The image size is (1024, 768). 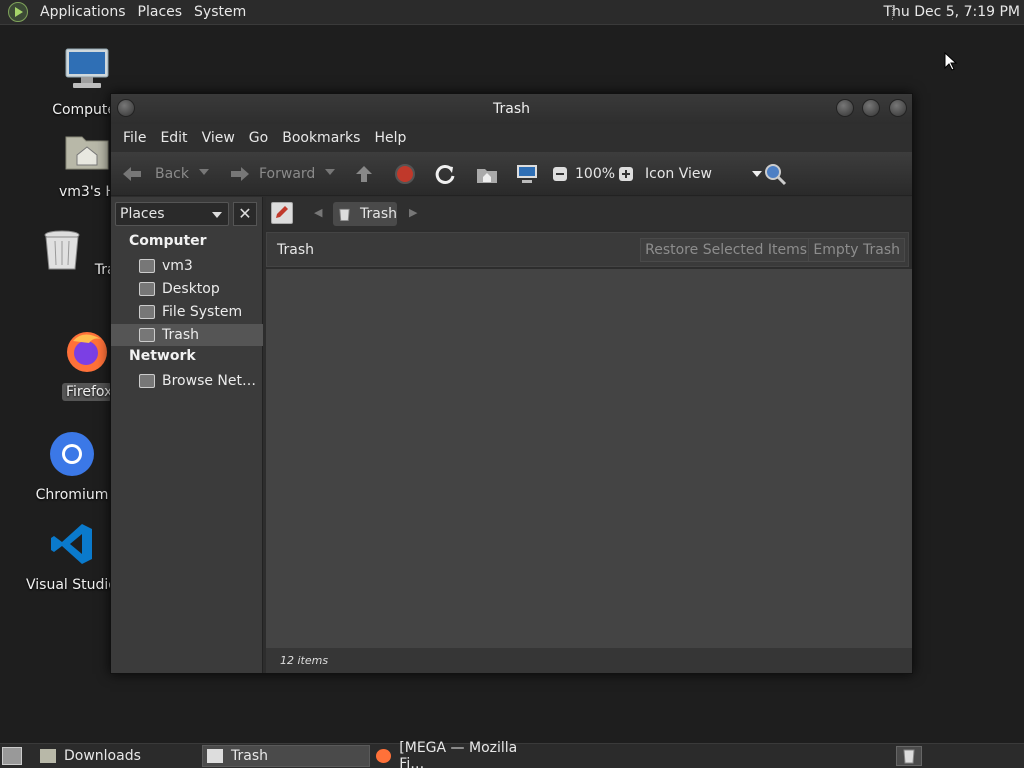 I want to click on computer-button, so click(x=527, y=174).